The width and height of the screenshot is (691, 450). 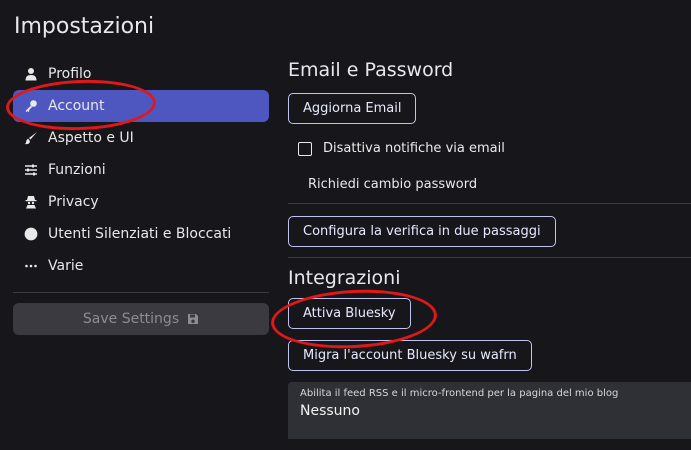 I want to click on disable-email-notifications-label: Disattiva notifiche via email, so click(x=414, y=148).